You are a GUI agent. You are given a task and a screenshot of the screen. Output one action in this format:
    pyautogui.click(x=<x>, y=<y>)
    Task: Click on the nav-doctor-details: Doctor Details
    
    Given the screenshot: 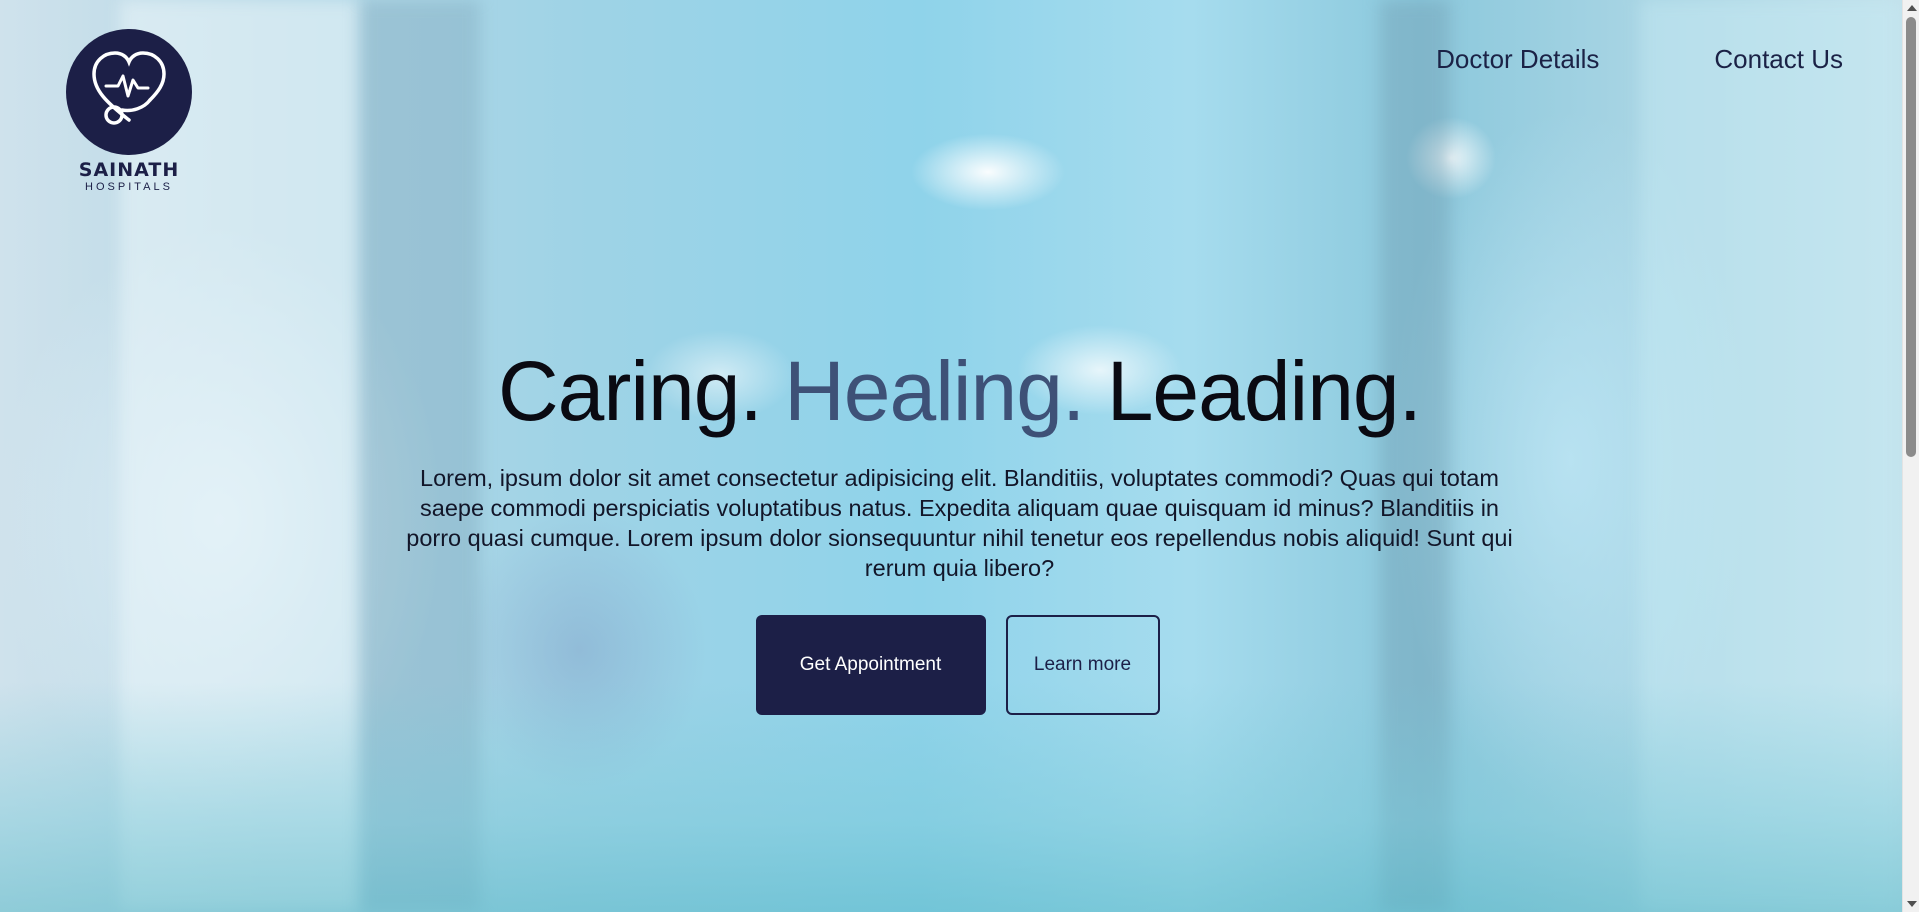 What is the action you would take?
    pyautogui.click(x=1517, y=59)
    